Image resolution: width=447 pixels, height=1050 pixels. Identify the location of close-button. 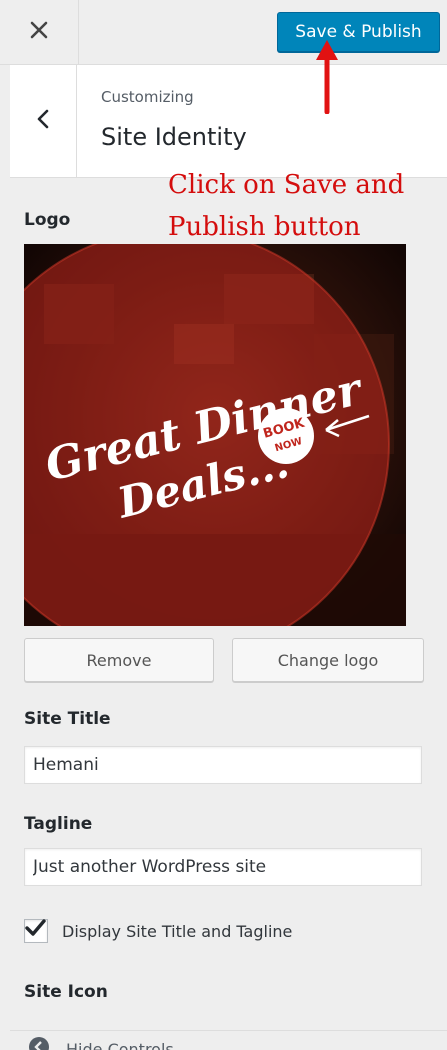
(39, 32).